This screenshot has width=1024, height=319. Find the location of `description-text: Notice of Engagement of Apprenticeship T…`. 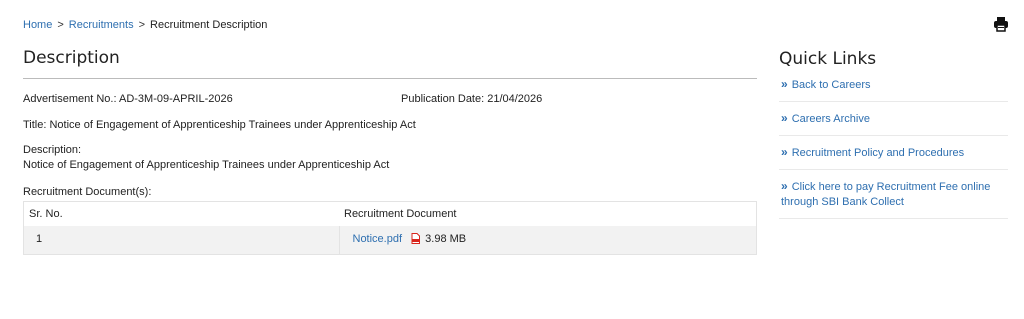

description-text: Notice of Engagement of Apprenticeship T… is located at coordinates (206, 165).